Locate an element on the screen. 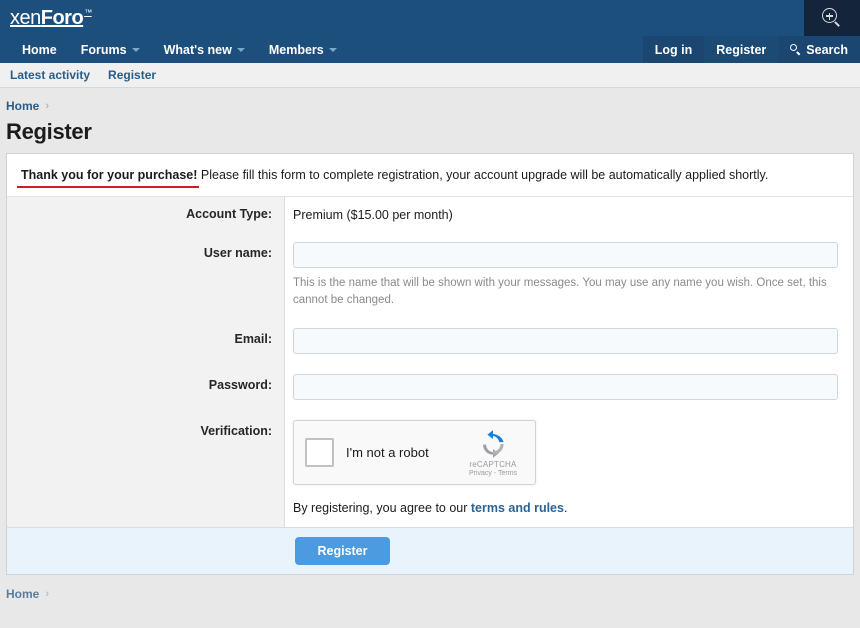 This screenshot has height=628, width=860. nav-item-members: Members is located at coordinates (303, 49).